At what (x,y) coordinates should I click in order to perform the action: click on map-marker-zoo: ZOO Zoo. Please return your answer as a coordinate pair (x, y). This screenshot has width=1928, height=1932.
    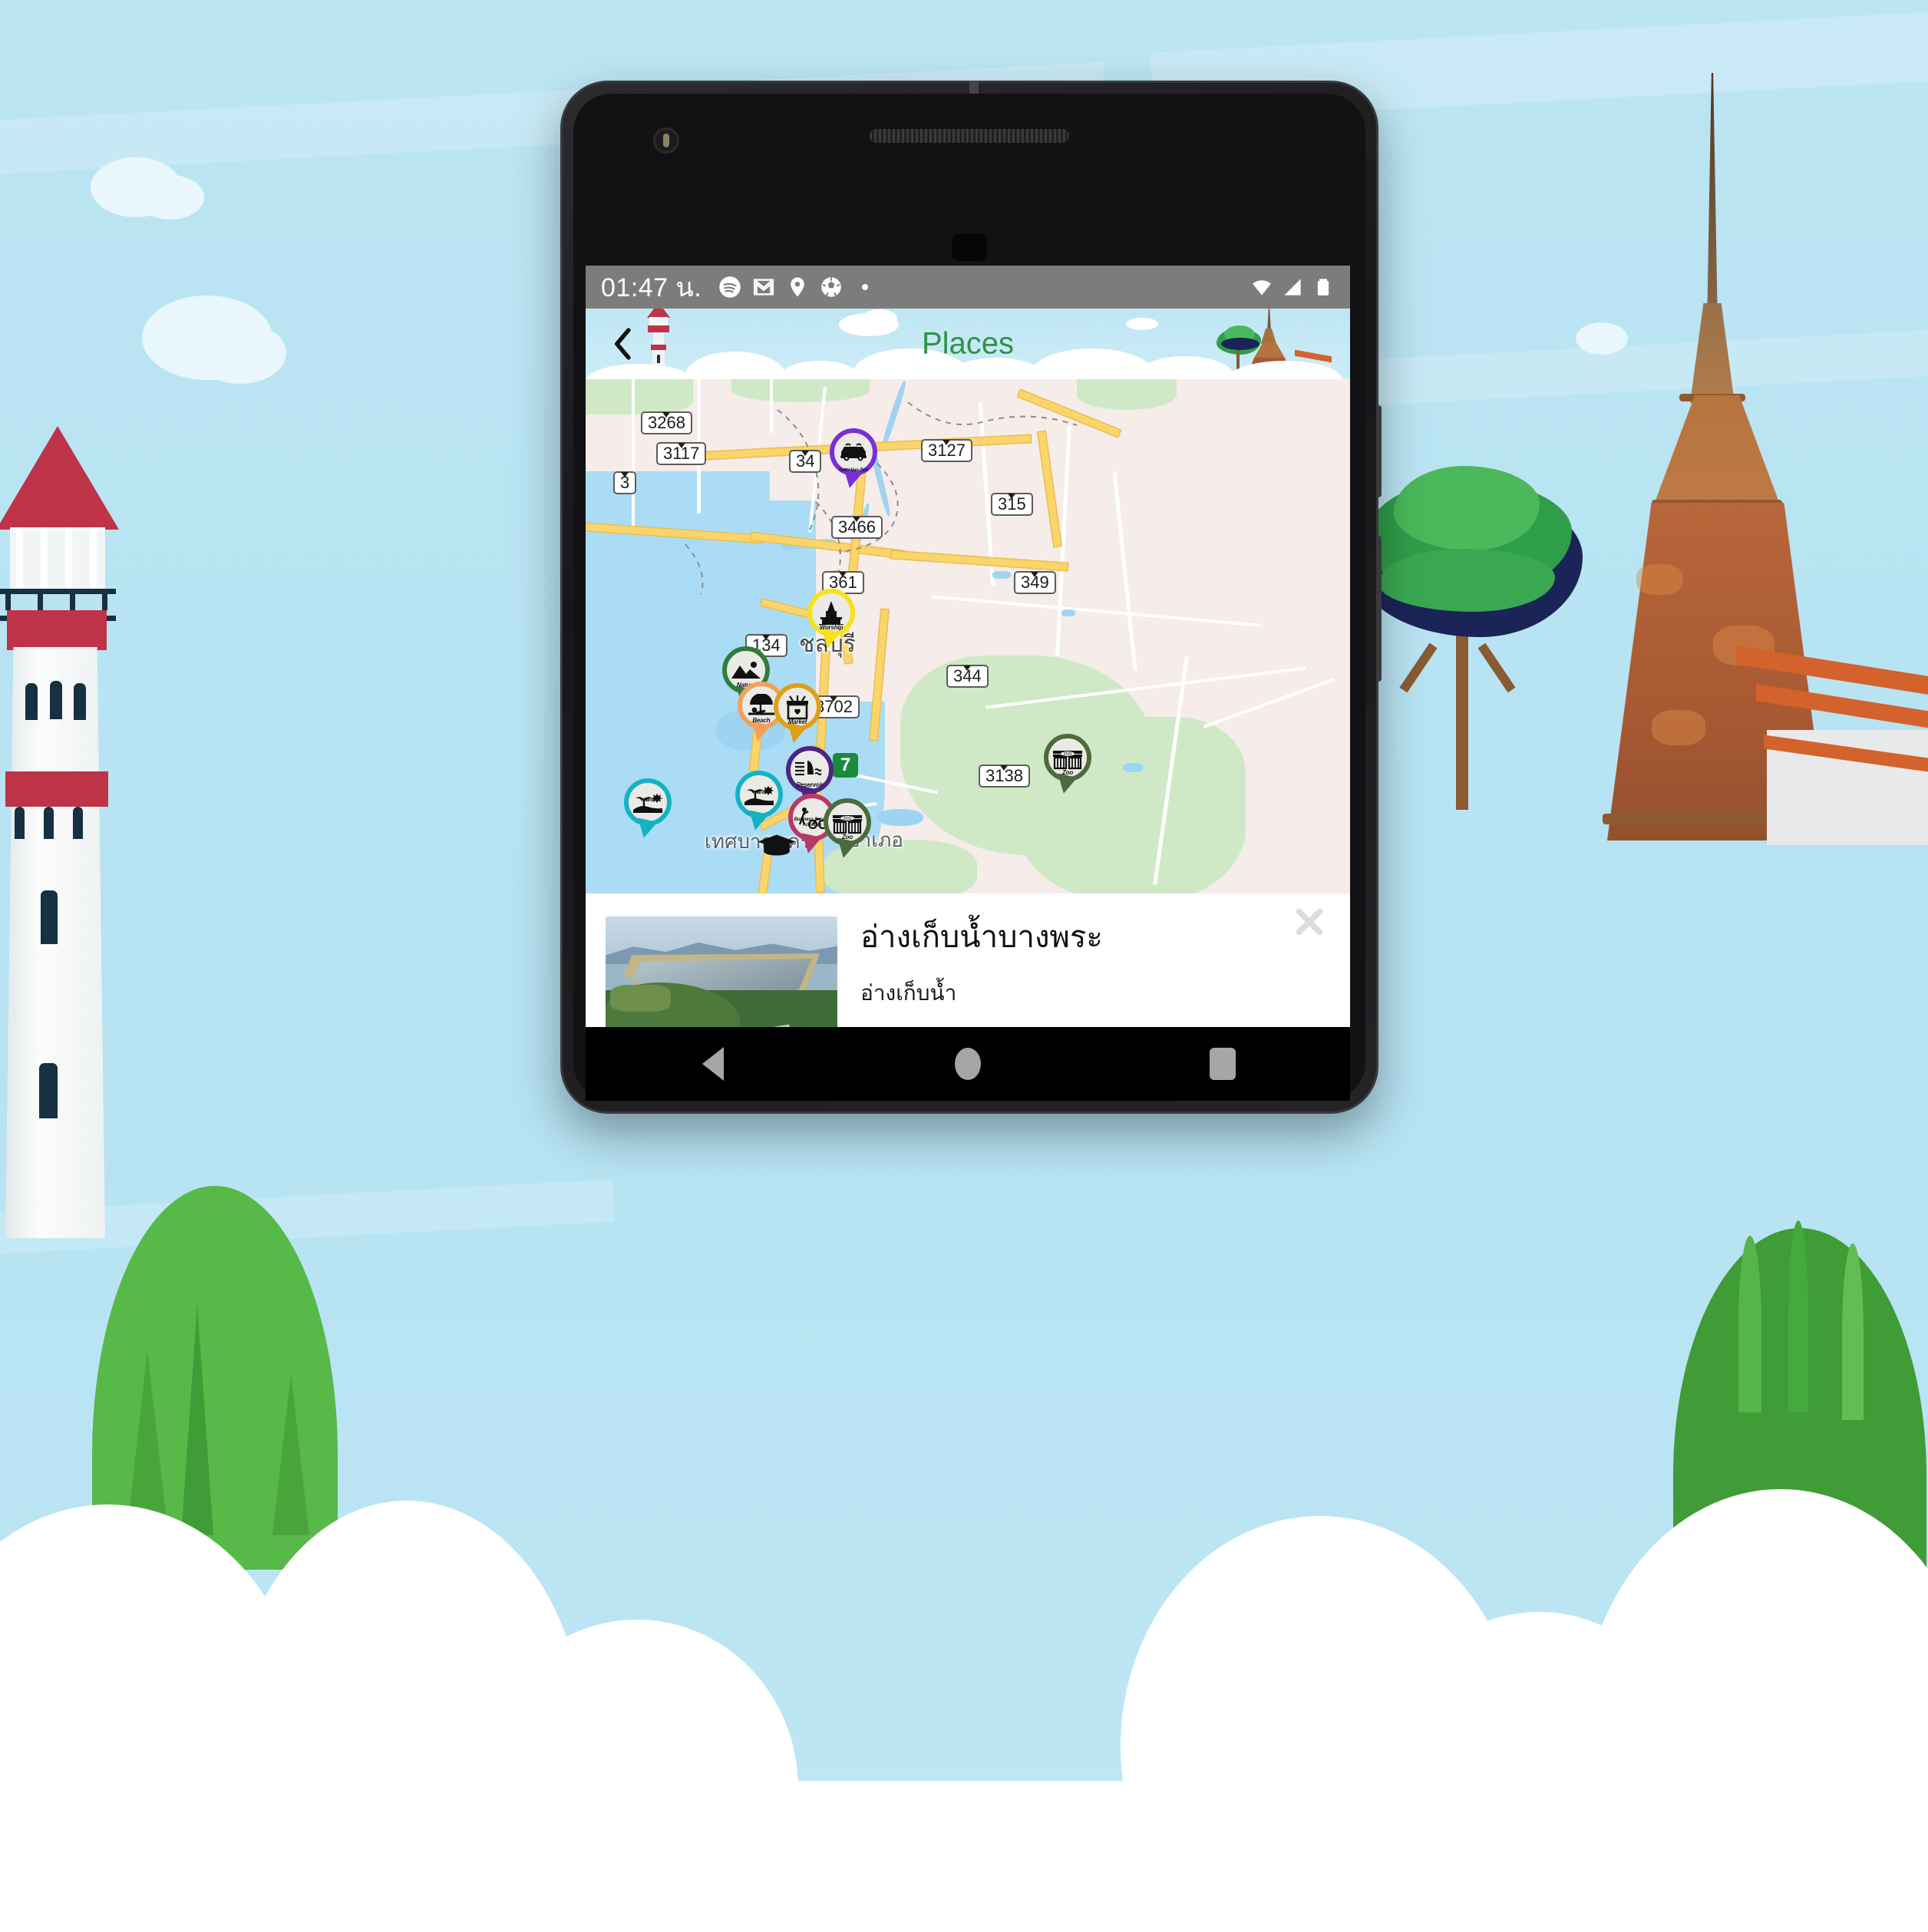
    Looking at the image, I should click on (1068, 765).